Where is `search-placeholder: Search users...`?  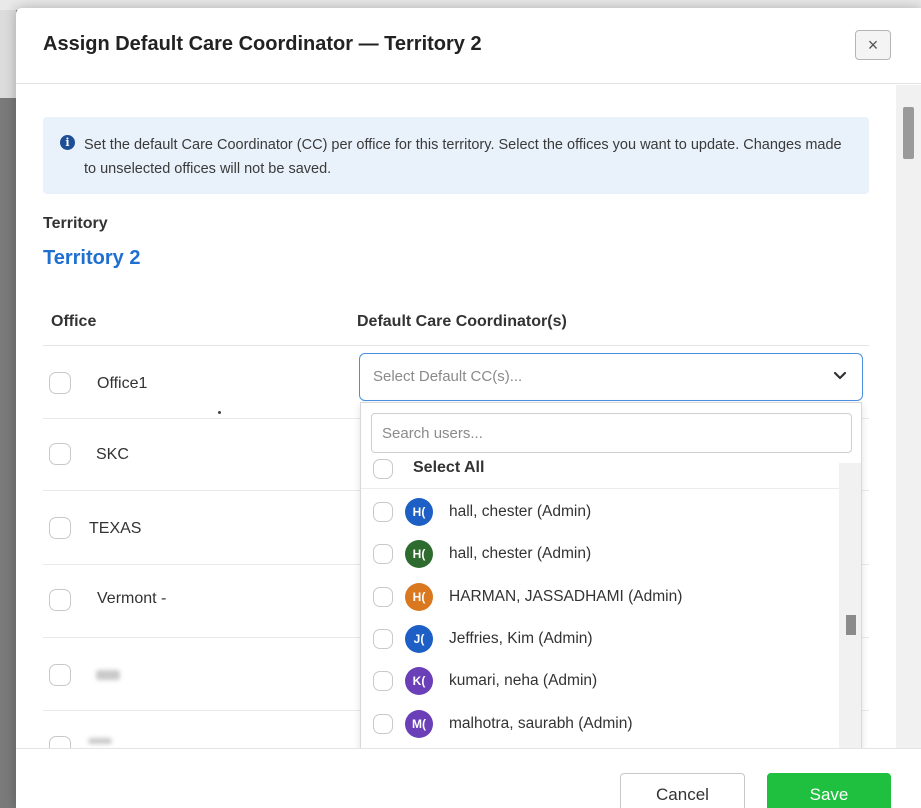
search-placeholder: Search users... is located at coordinates (432, 433).